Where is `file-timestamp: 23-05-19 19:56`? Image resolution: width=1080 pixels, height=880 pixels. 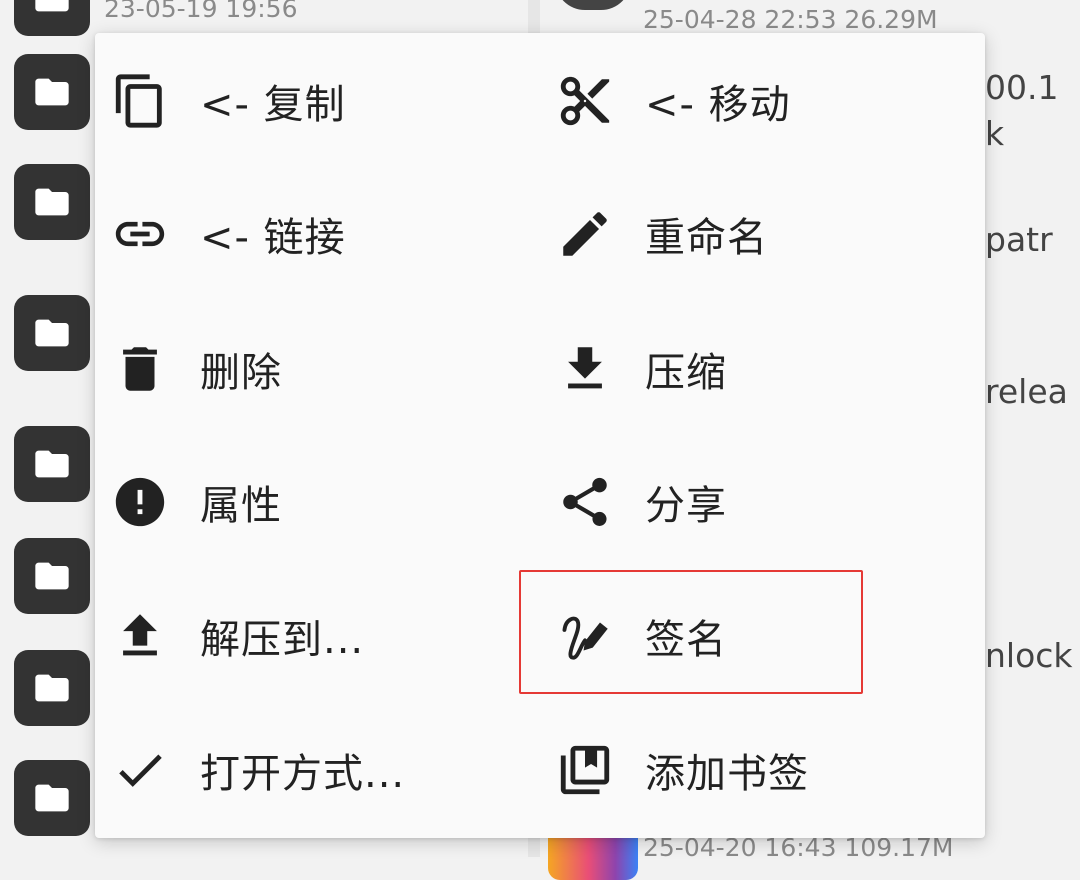
file-timestamp: 23-05-19 19:56 is located at coordinates (201, 11).